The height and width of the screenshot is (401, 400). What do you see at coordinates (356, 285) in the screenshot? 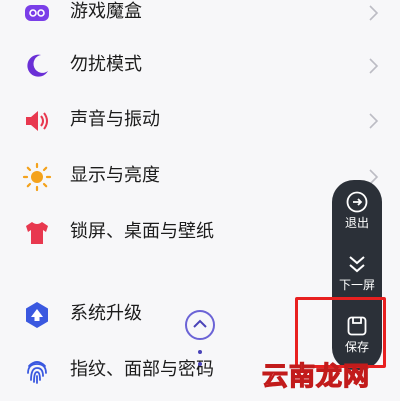
I see `next-screen-label: 下一屏` at bounding box center [356, 285].